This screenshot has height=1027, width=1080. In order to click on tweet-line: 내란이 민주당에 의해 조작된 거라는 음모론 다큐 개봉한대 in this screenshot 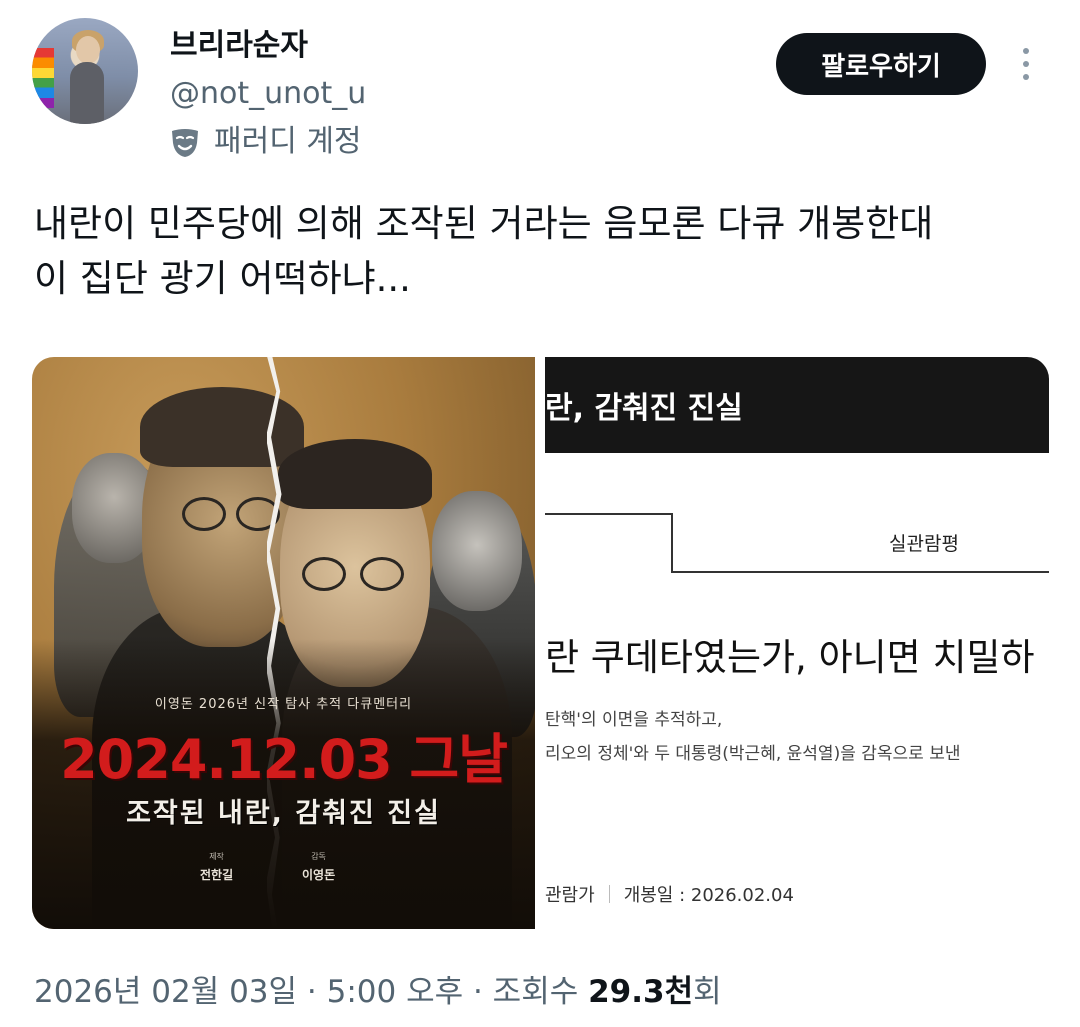, I will do `click(484, 223)`.